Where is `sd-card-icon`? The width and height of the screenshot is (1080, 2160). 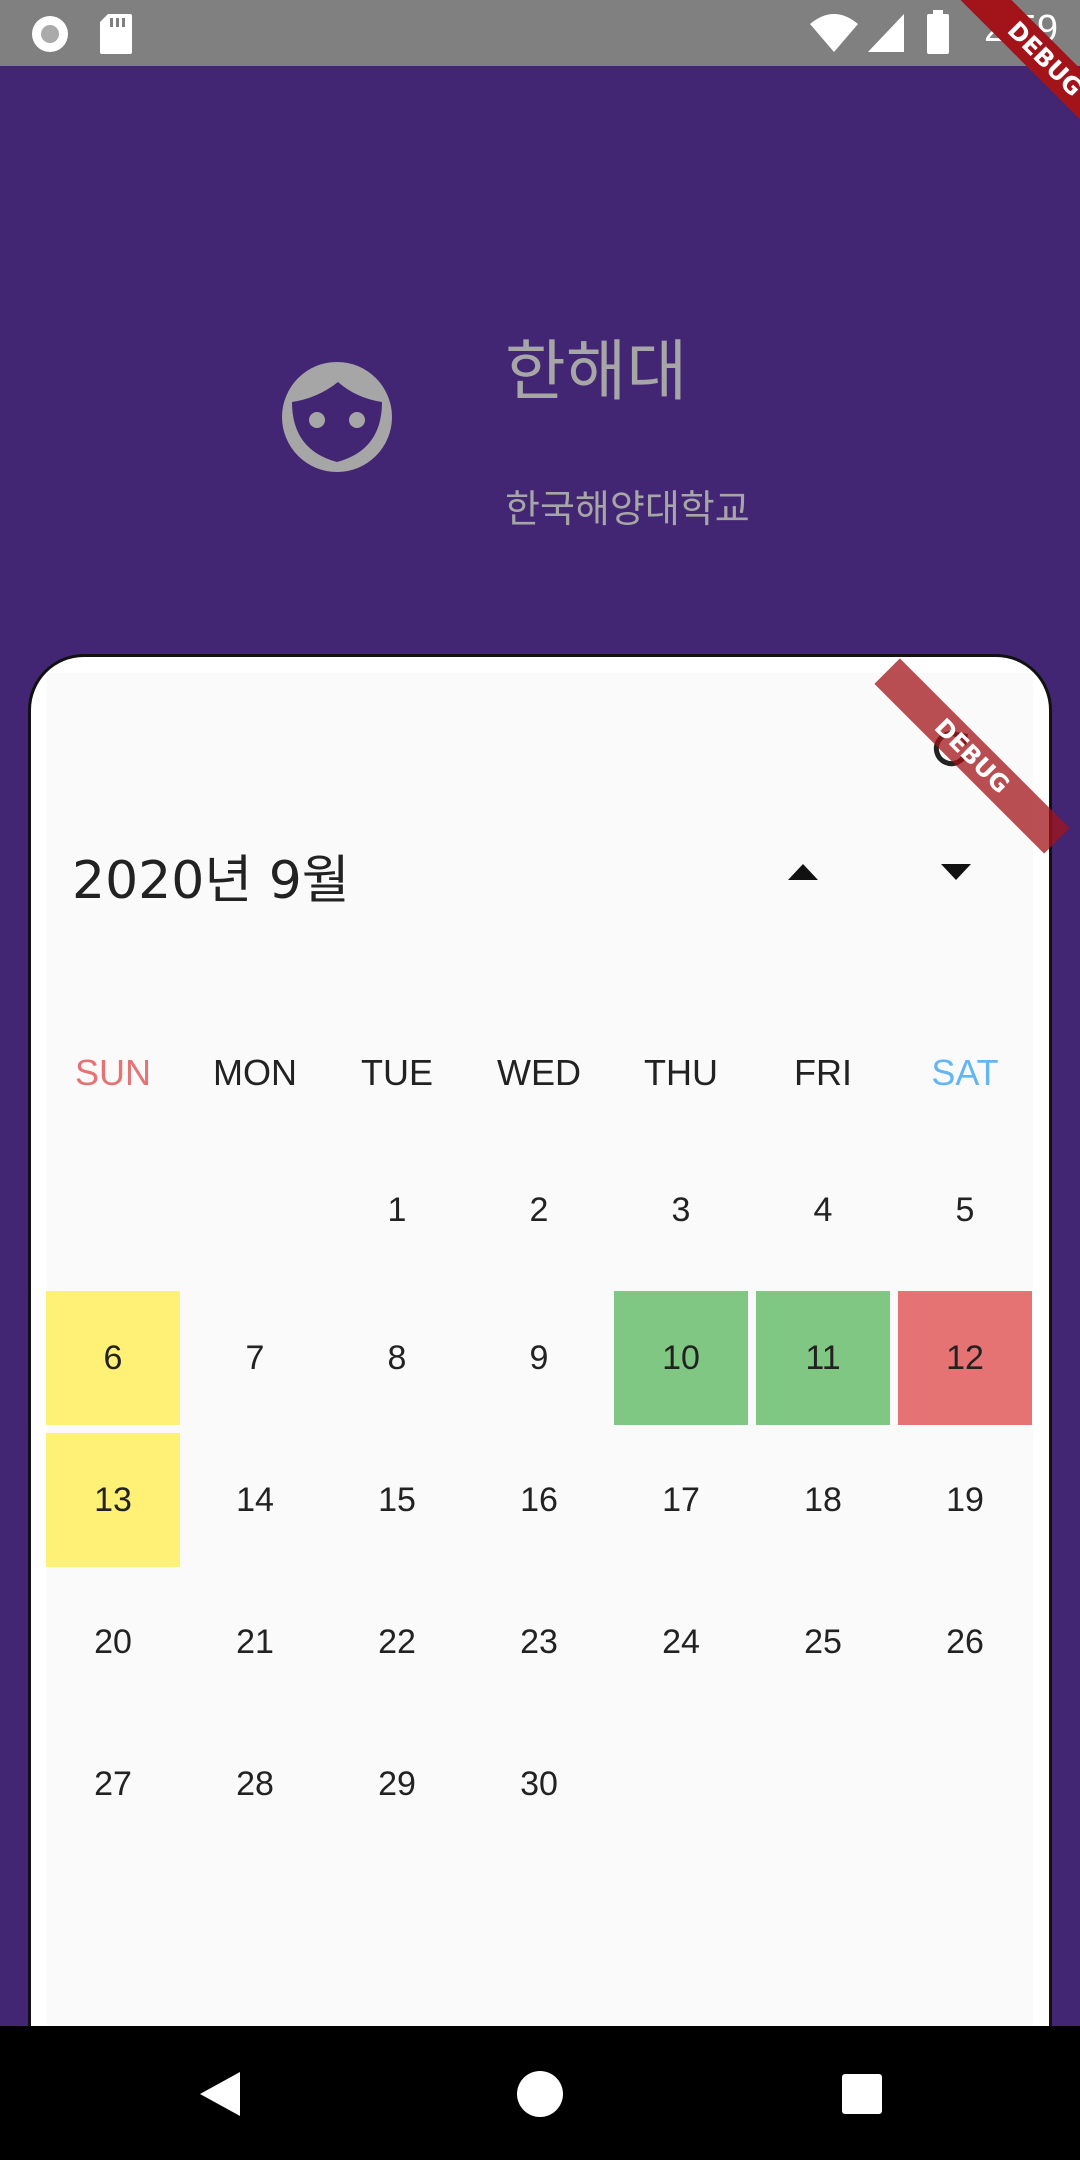 sd-card-icon is located at coordinates (116, 34).